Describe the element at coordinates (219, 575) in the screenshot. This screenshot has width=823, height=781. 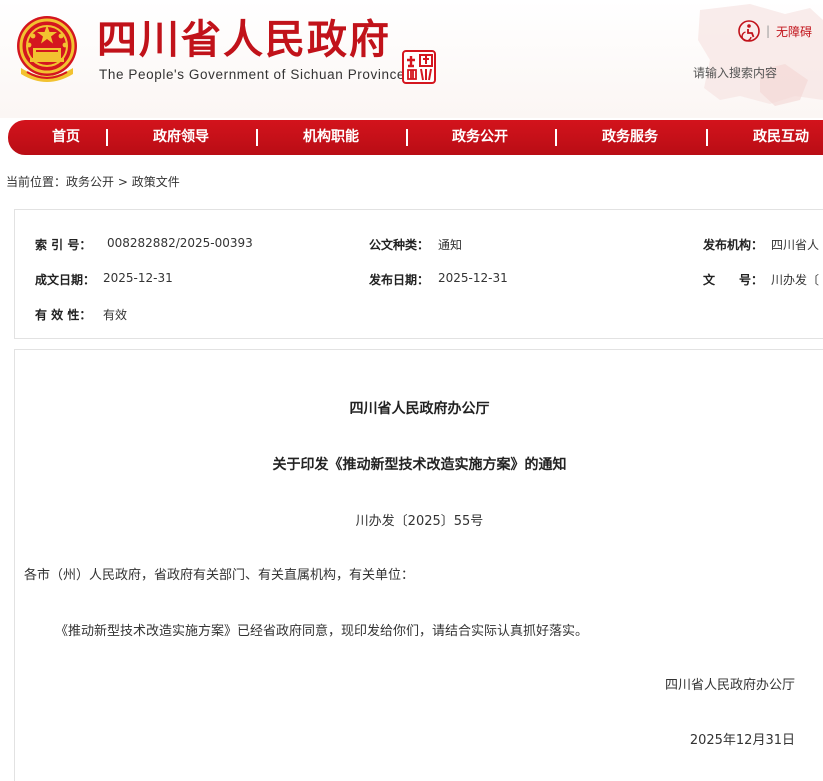
I see `document-salutation: 各市（州）人民政府，省政府有关部门、有关直属机构，有关单位：` at that location.